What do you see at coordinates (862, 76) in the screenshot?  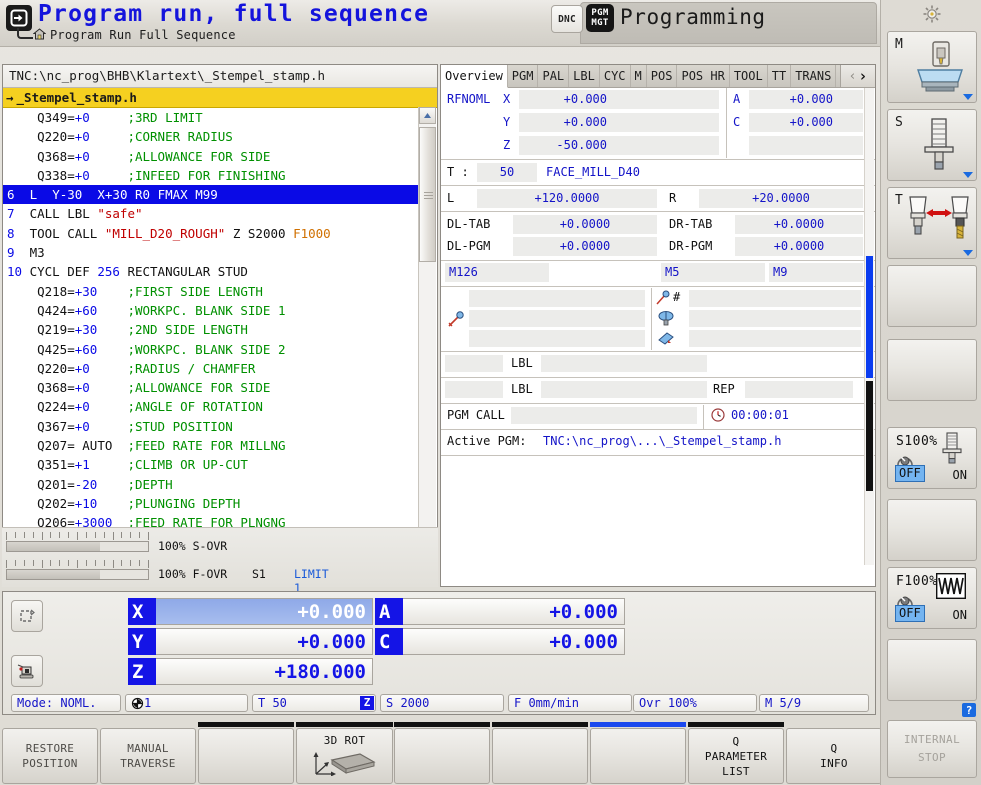 I see `tab-next-icon: ›` at bounding box center [862, 76].